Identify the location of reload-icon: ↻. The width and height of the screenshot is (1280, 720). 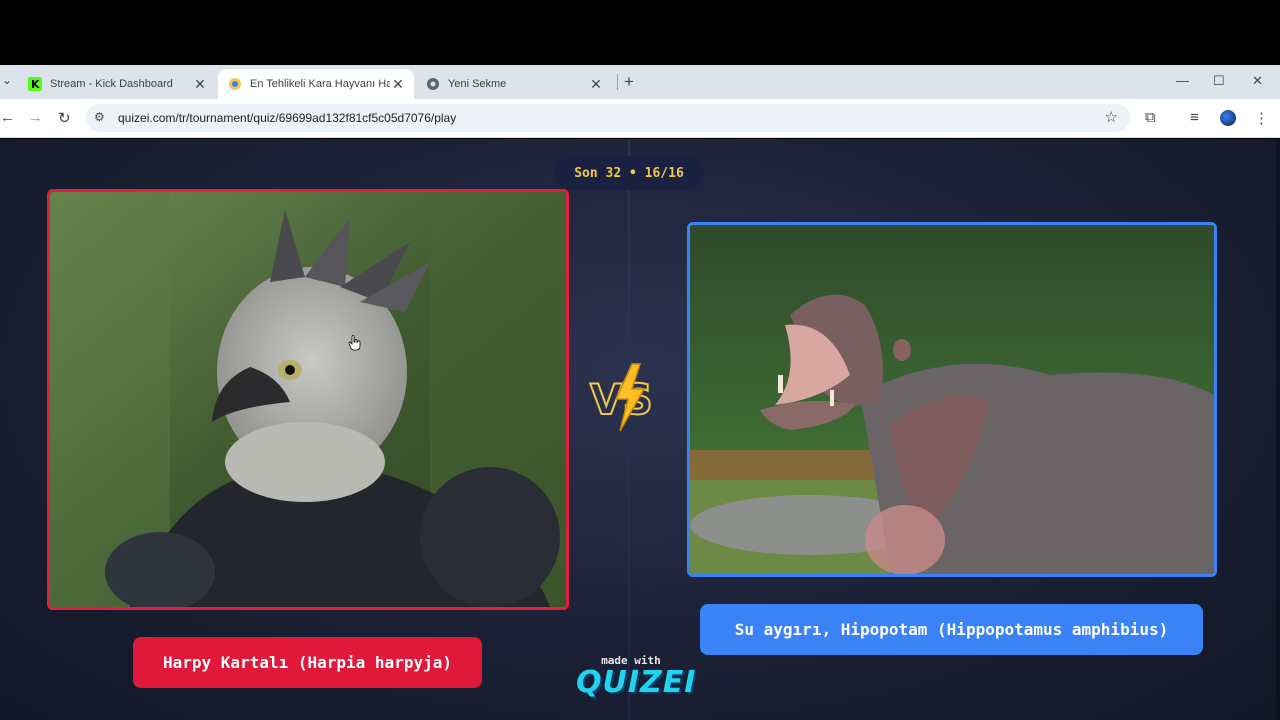
(64, 118).